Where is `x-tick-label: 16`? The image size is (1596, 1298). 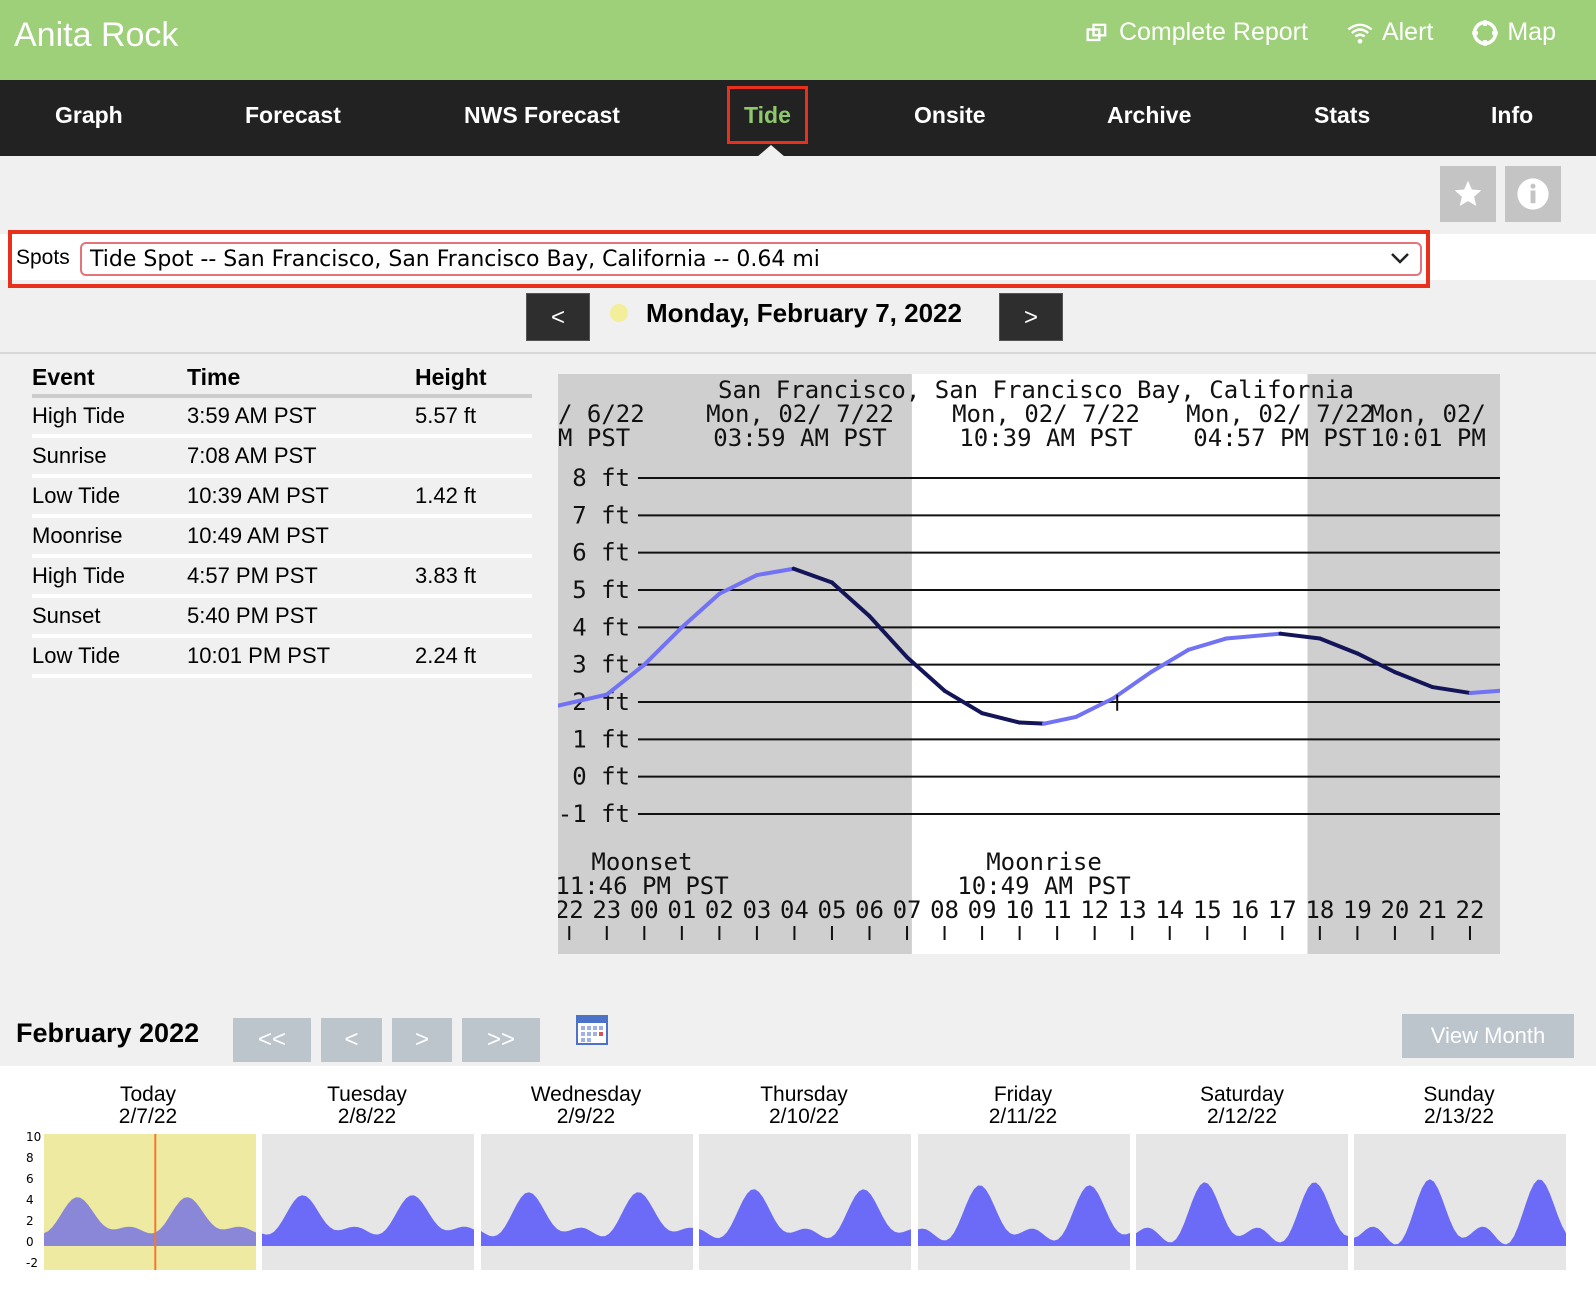
x-tick-label: 16 is located at coordinates (1244, 910).